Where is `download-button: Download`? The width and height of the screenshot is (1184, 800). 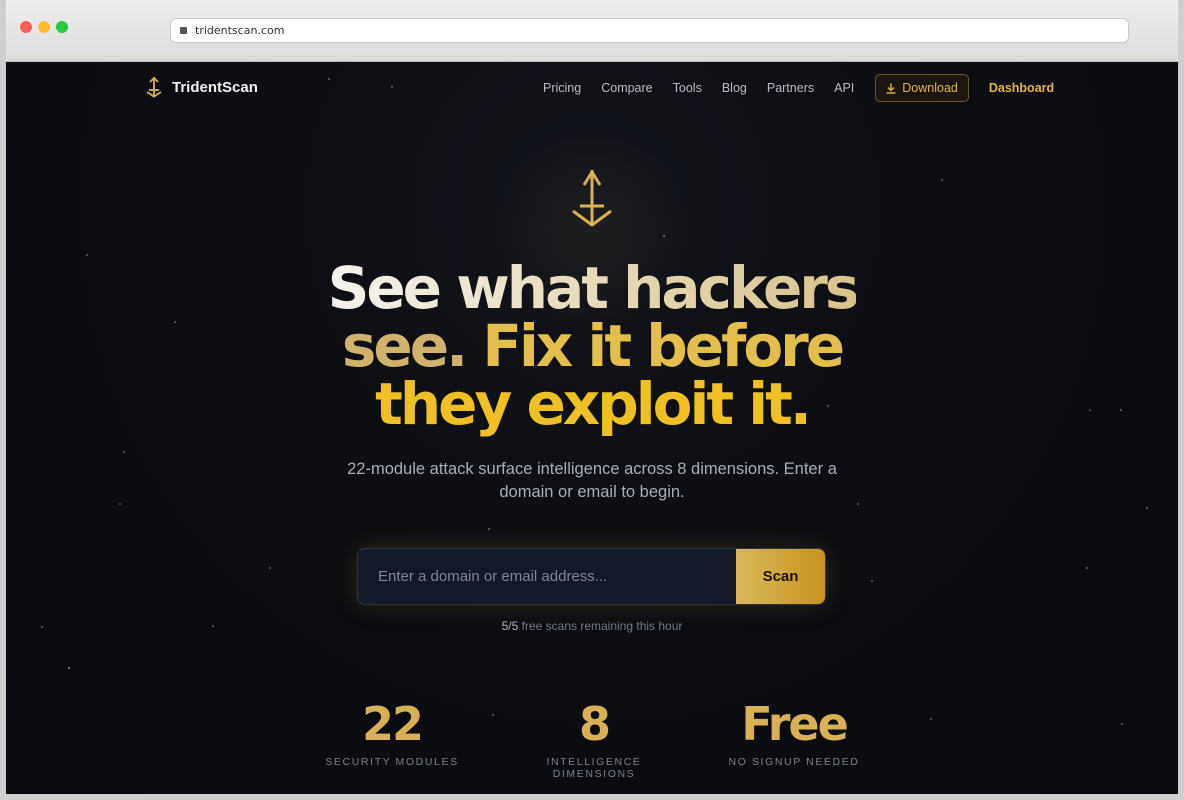
download-button: Download is located at coordinates (922, 88).